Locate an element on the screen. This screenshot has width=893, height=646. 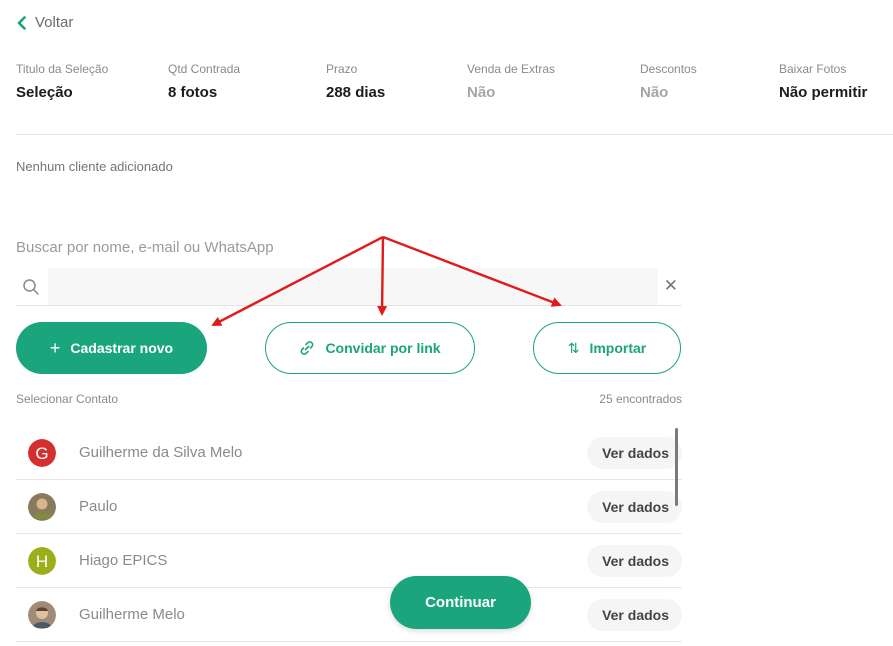
contact-name: Guilherme da Silva Melo is located at coordinates (161, 452).